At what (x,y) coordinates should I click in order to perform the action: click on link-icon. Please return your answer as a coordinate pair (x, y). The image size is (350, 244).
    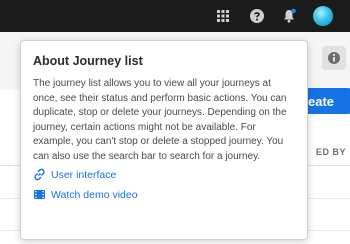
    Looking at the image, I should click on (39, 174).